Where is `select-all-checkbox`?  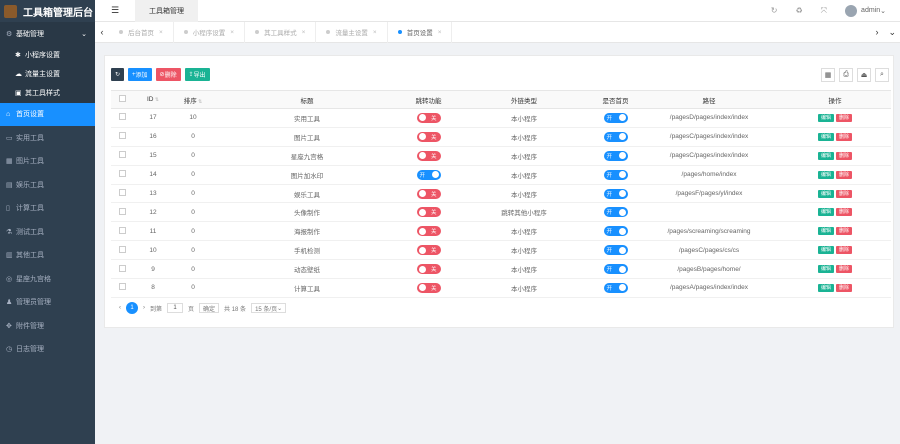 select-all-checkbox is located at coordinates (122, 98).